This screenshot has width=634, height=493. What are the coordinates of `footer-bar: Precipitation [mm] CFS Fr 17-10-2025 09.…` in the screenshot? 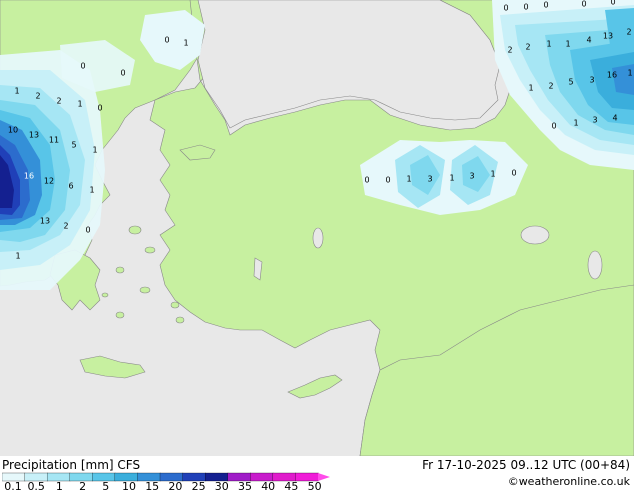 It's located at (317, 474).